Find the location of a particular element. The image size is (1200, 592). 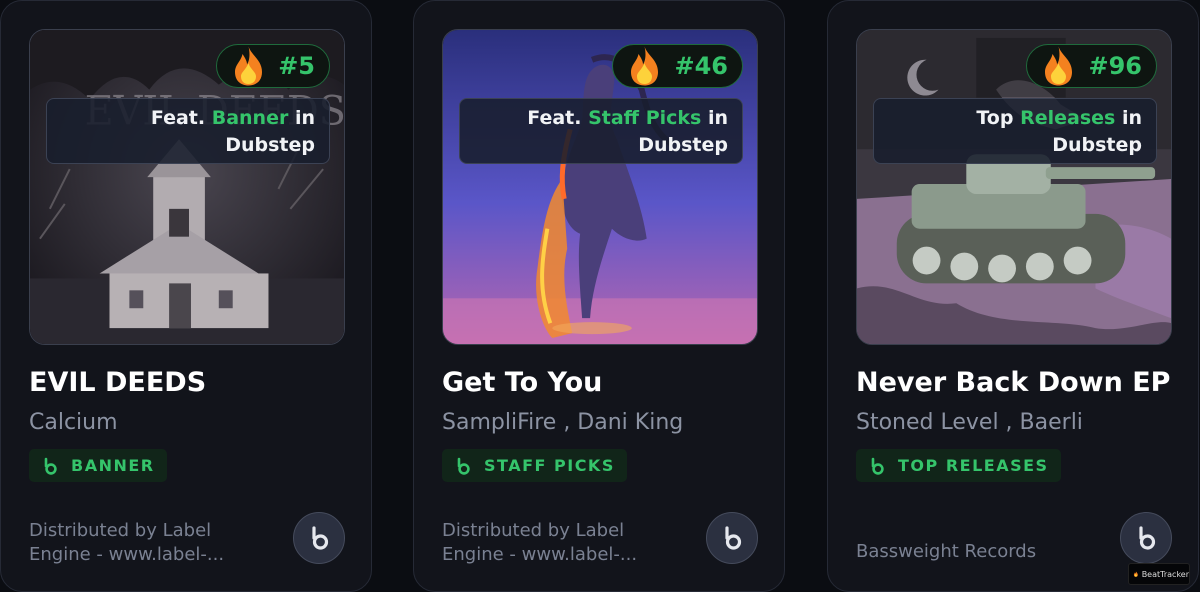

rank-value: #96 is located at coordinates (1115, 66).